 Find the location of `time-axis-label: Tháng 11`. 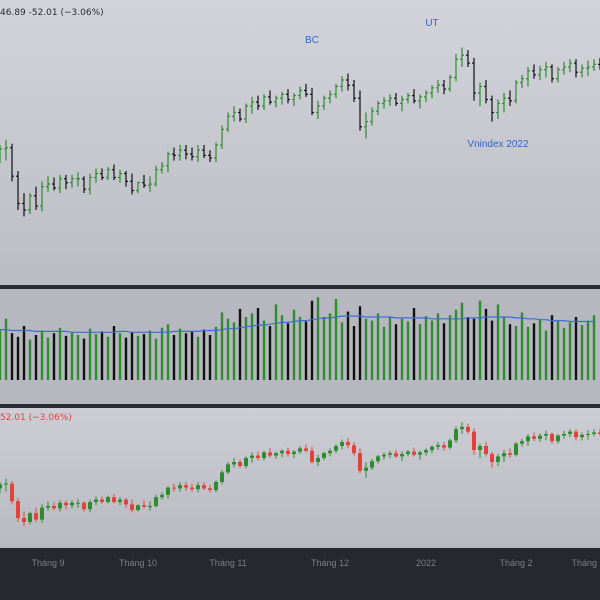

time-axis-label: Tháng 11 is located at coordinates (227, 563).